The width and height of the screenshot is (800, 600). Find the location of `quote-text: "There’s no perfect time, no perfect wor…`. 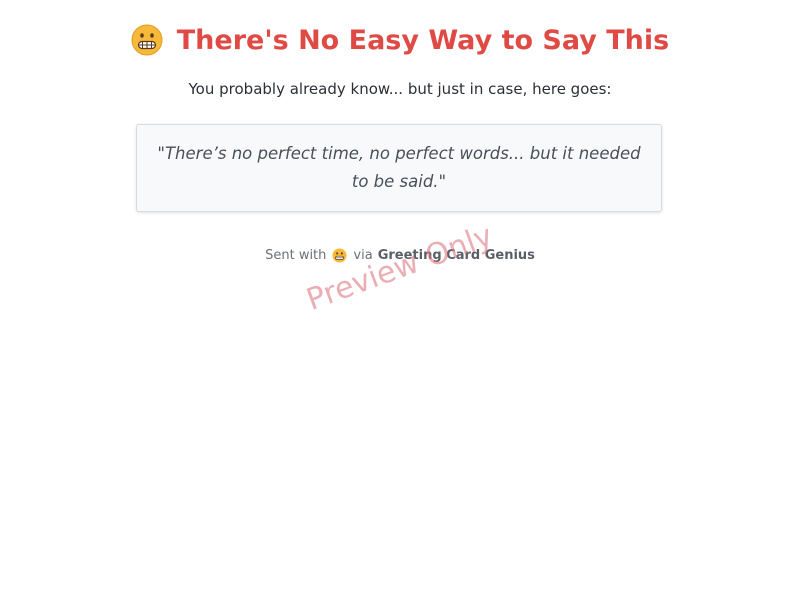

quote-text: "There’s no perfect time, no perfect wor… is located at coordinates (399, 167).